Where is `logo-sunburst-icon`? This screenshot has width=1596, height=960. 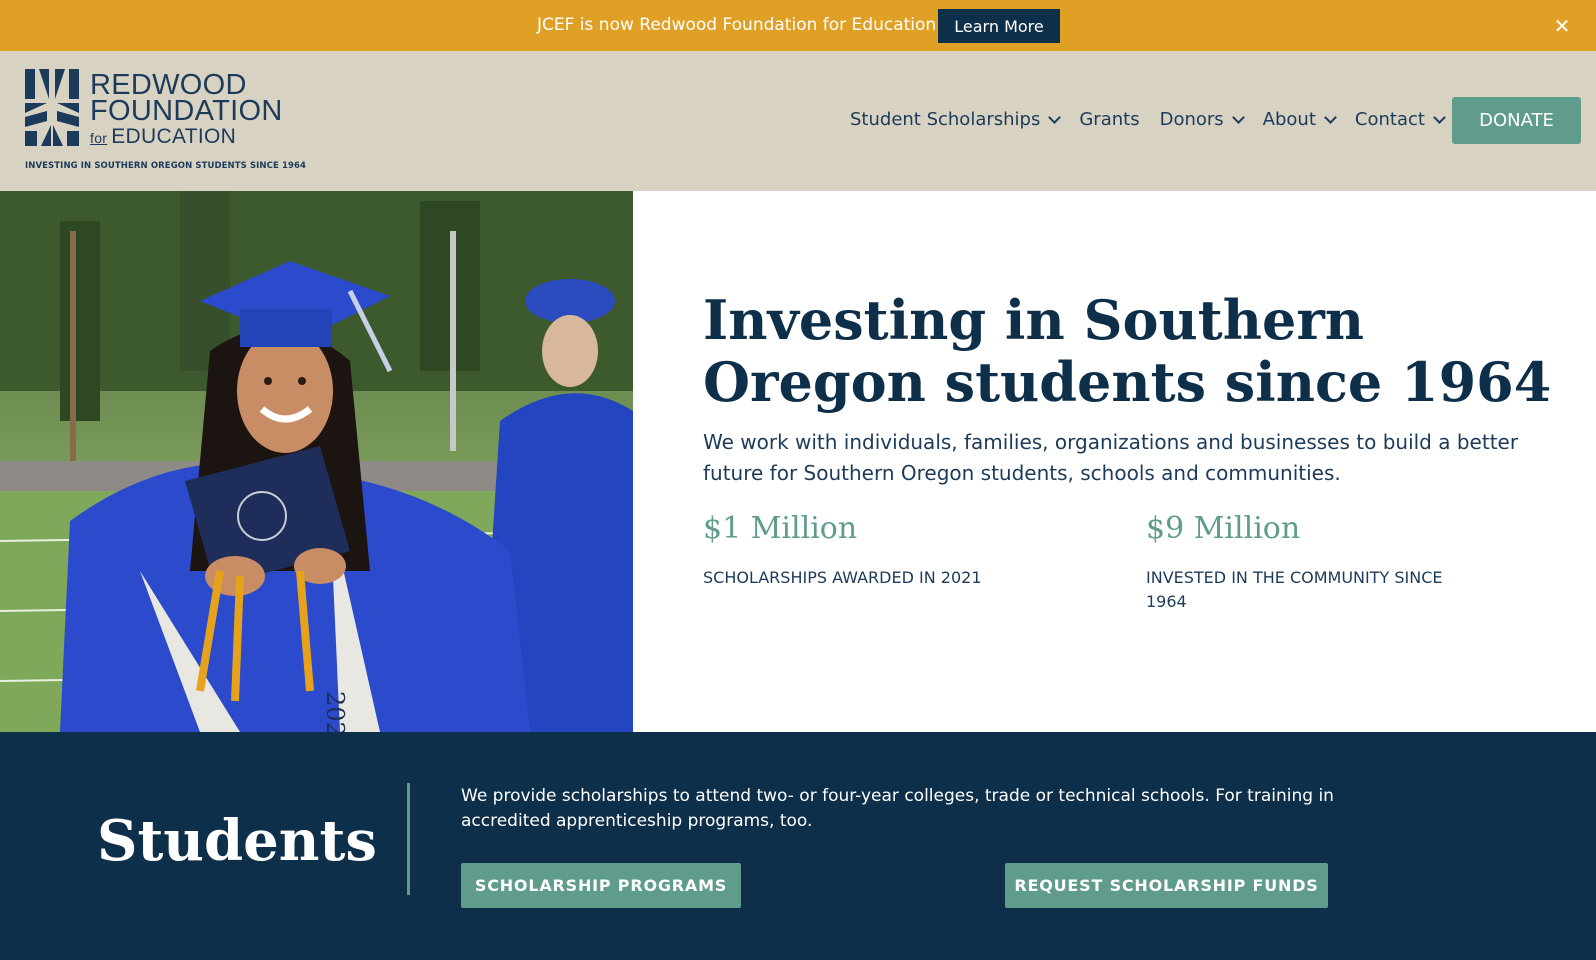 logo-sunburst-icon is located at coordinates (52, 107).